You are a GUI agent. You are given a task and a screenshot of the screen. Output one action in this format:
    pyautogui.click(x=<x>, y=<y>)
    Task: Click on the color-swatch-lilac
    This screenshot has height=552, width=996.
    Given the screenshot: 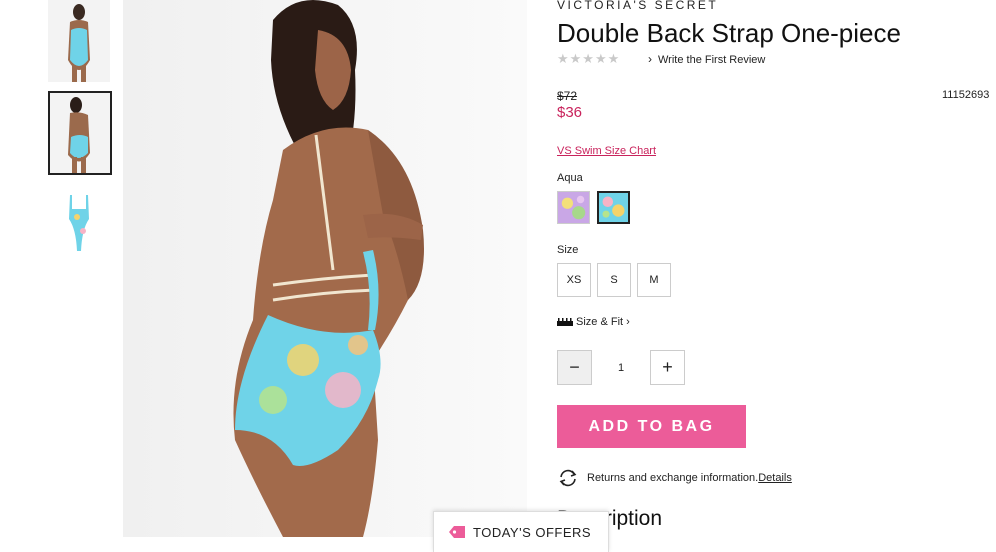 What is the action you would take?
    pyautogui.click(x=573, y=207)
    